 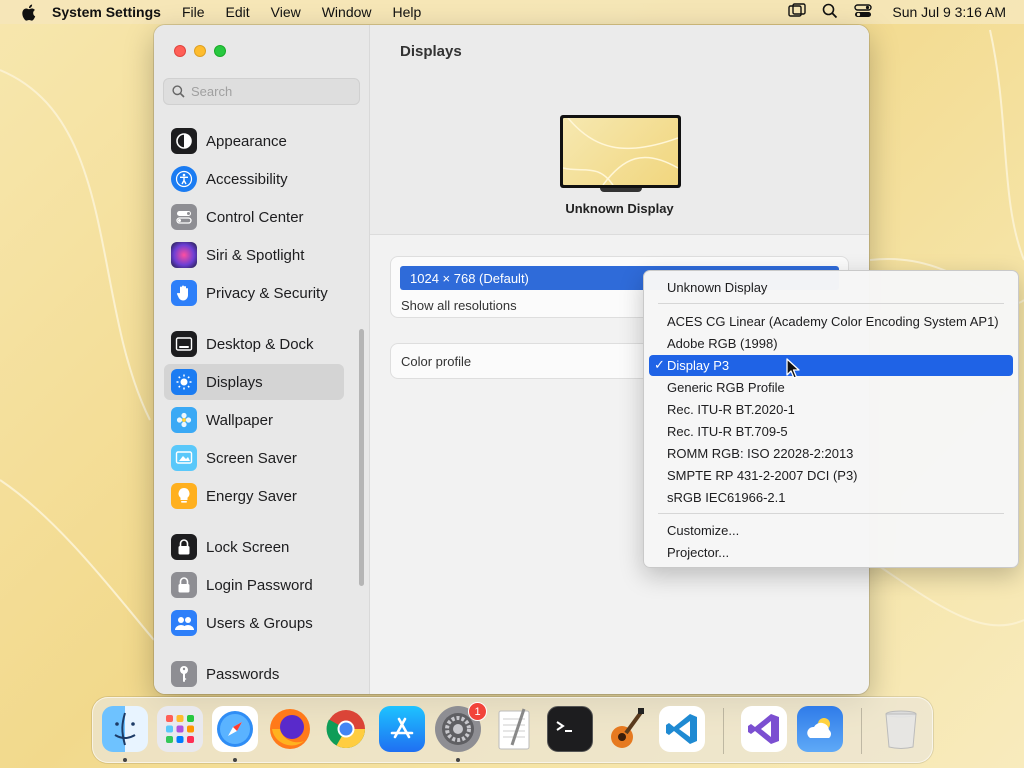 I want to click on brightness-icon, so click(x=184, y=382).